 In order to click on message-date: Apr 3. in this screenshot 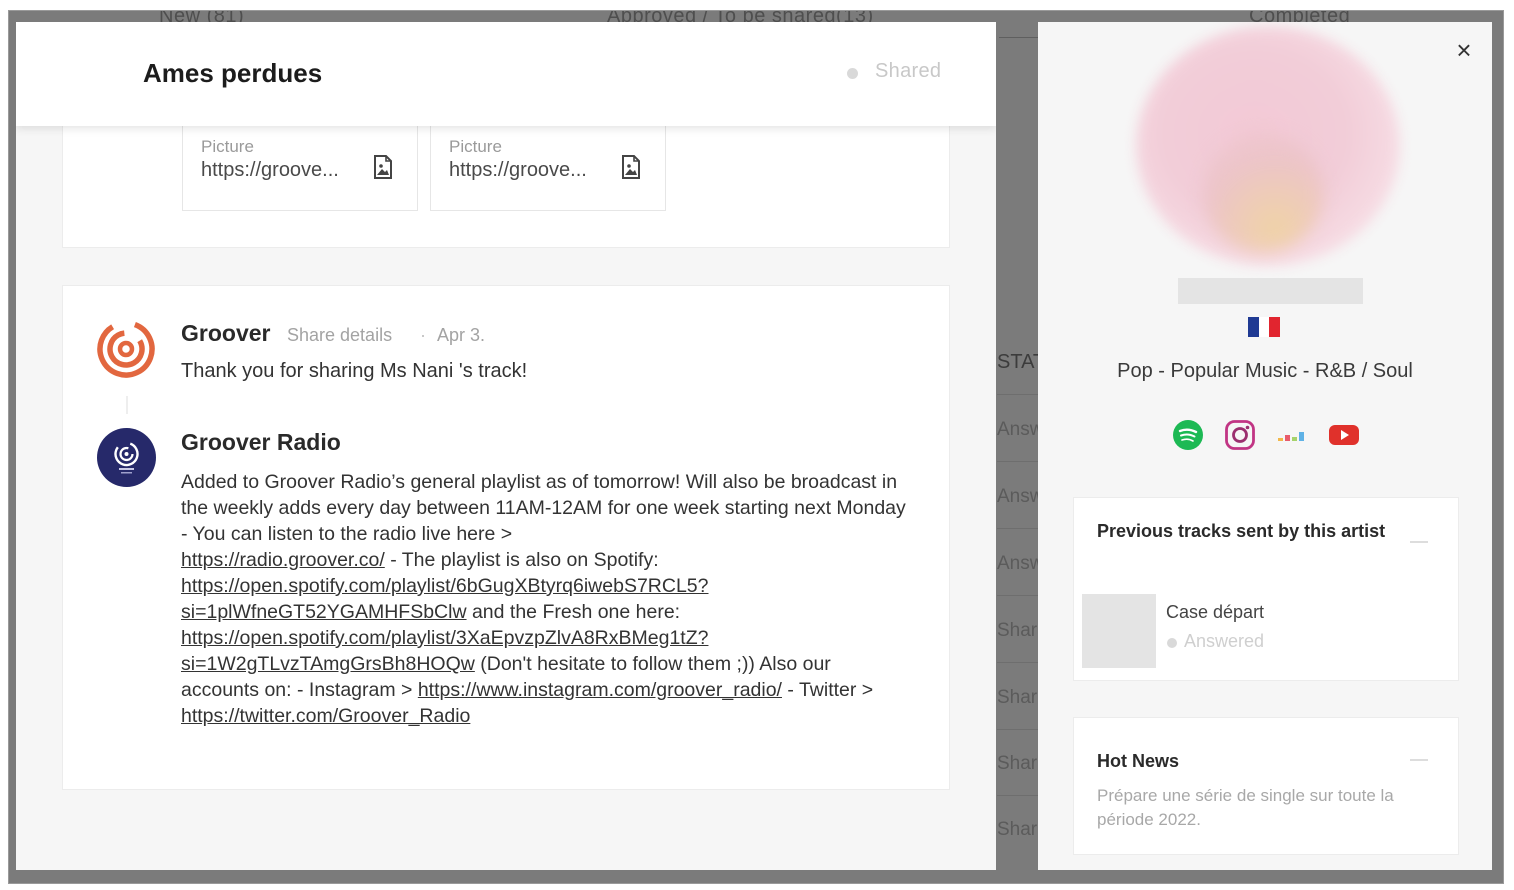, I will do `click(461, 335)`.